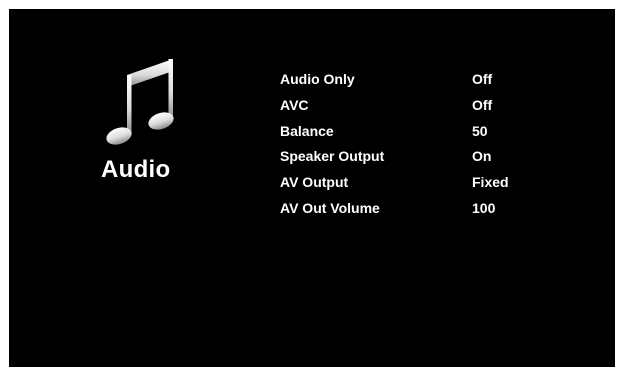 This screenshot has height=377, width=626. I want to click on menu-item-avc: AVC Off, so click(430, 106).